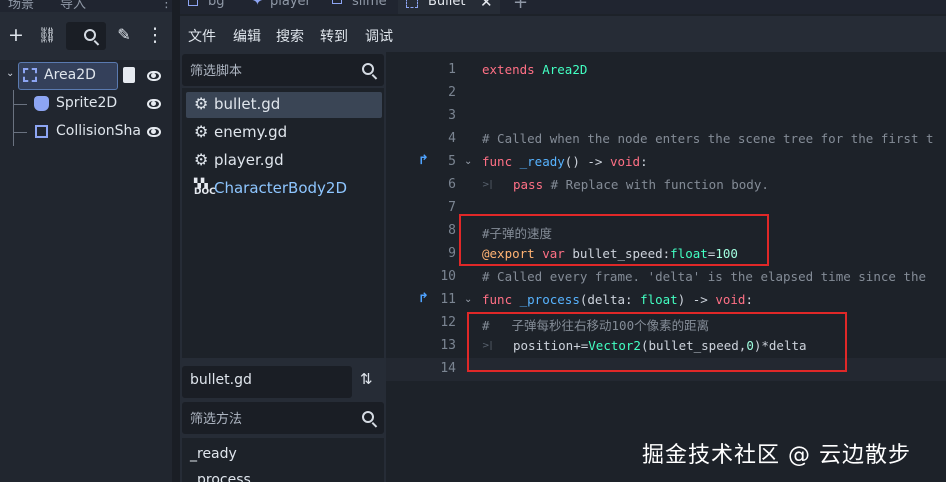 Image resolution: width=946 pixels, height=482 pixels. I want to click on script-label: enemy.gd, so click(251, 132).